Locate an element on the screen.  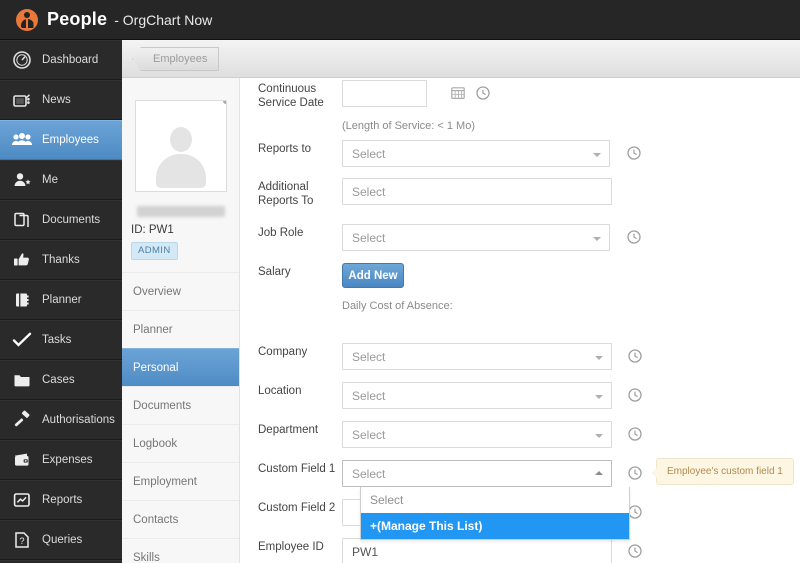
form-row-additional-reports-to: Additional Reports To Select is located at coordinates (520, 193).